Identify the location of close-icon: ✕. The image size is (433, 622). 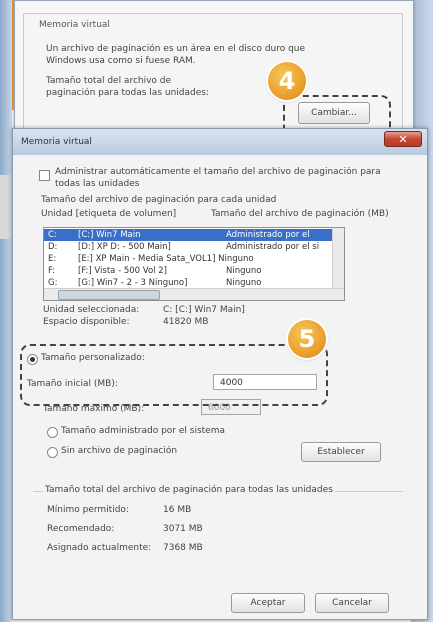
(403, 139).